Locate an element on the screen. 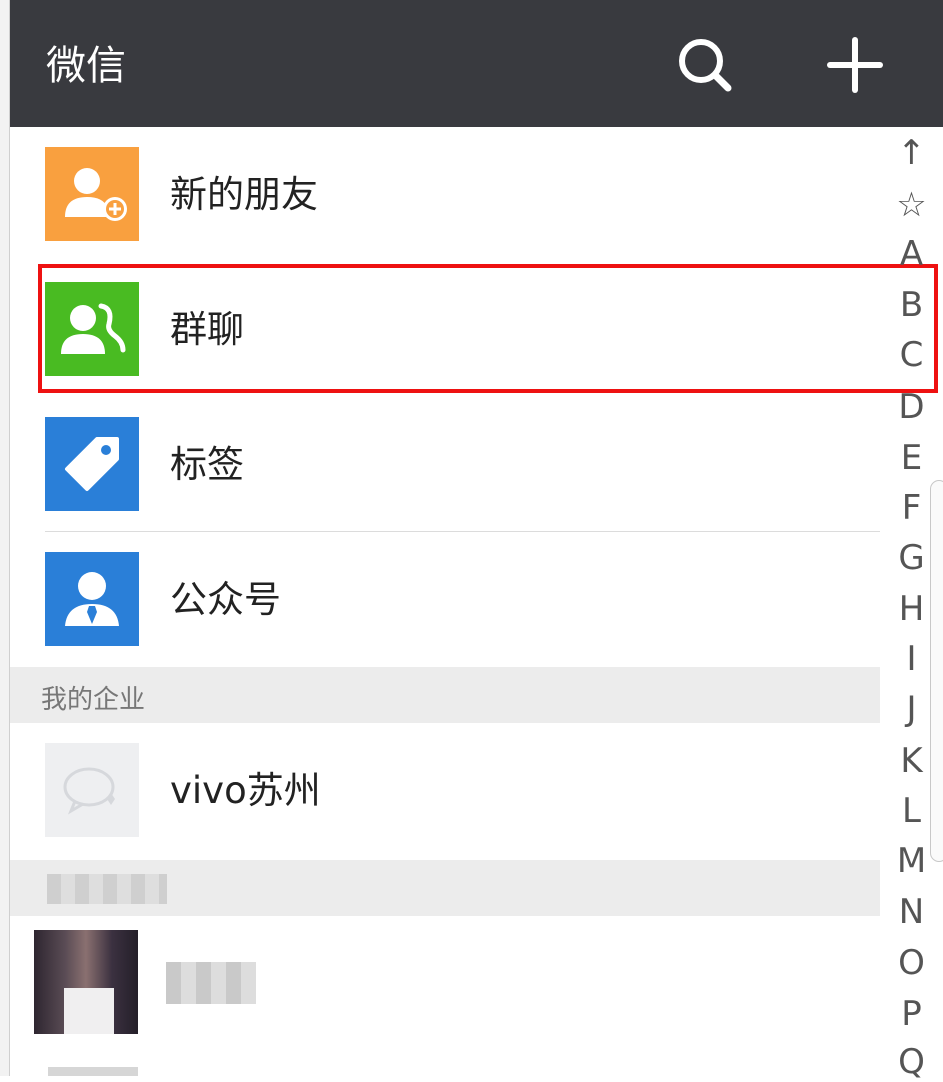 This screenshot has height=1082, width=943. add-button is located at coordinates (855, 65).